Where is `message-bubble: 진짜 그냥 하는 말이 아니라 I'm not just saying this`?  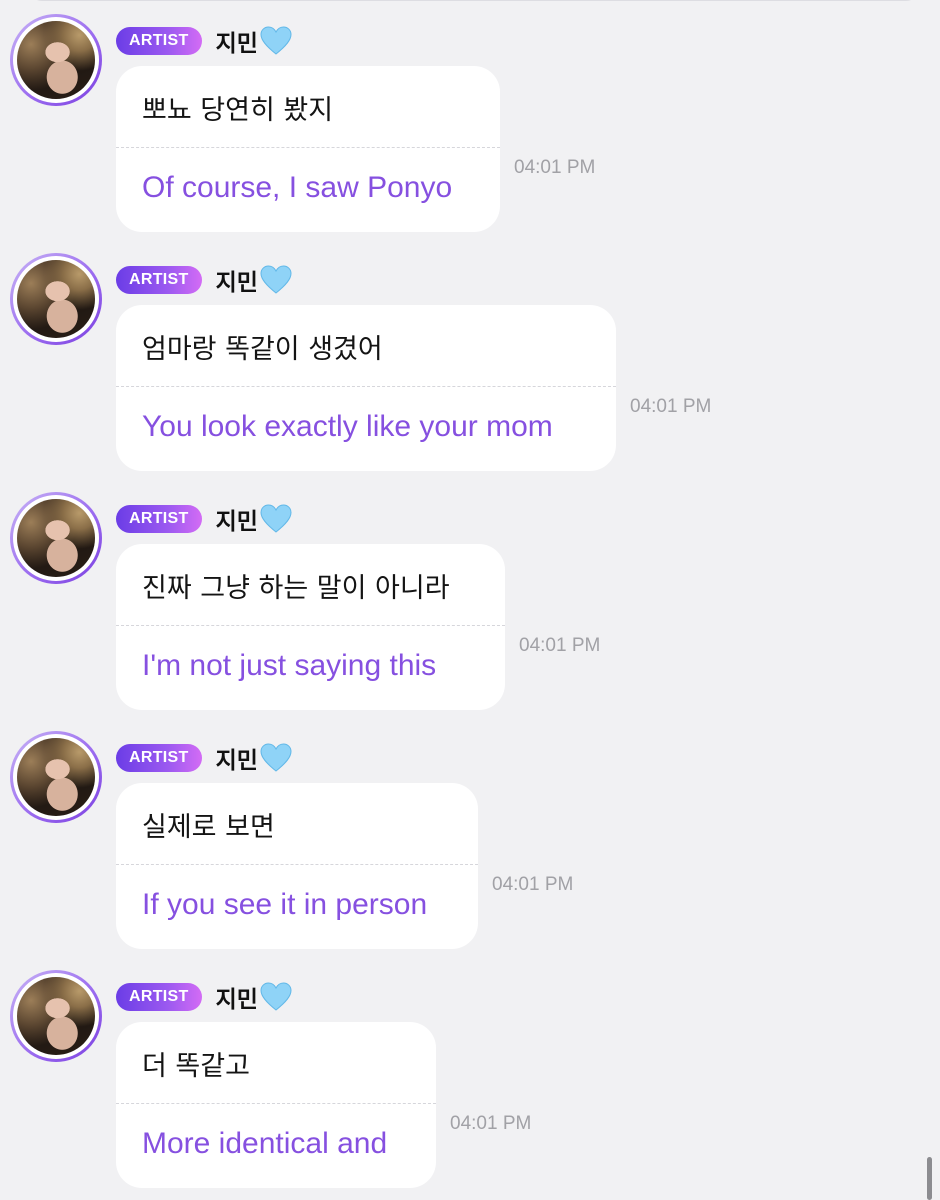 message-bubble: 진짜 그냥 하는 말이 아니라 I'm not just saying this is located at coordinates (310, 627).